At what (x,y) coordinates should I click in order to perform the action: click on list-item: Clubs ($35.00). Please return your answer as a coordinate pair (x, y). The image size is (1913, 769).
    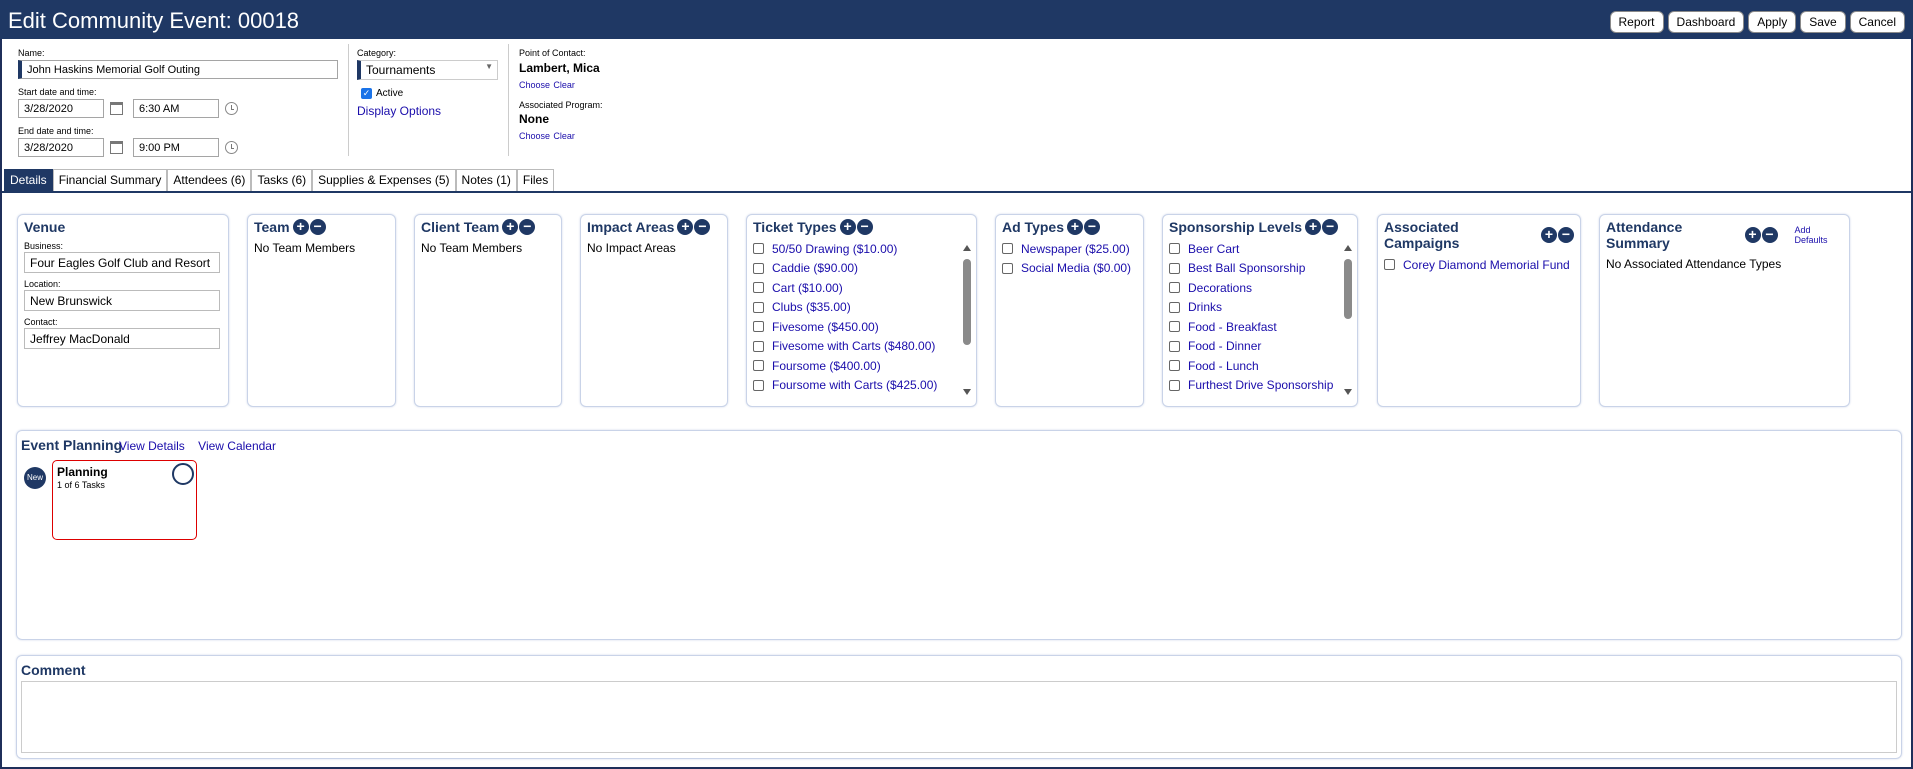
    Looking at the image, I should click on (861, 308).